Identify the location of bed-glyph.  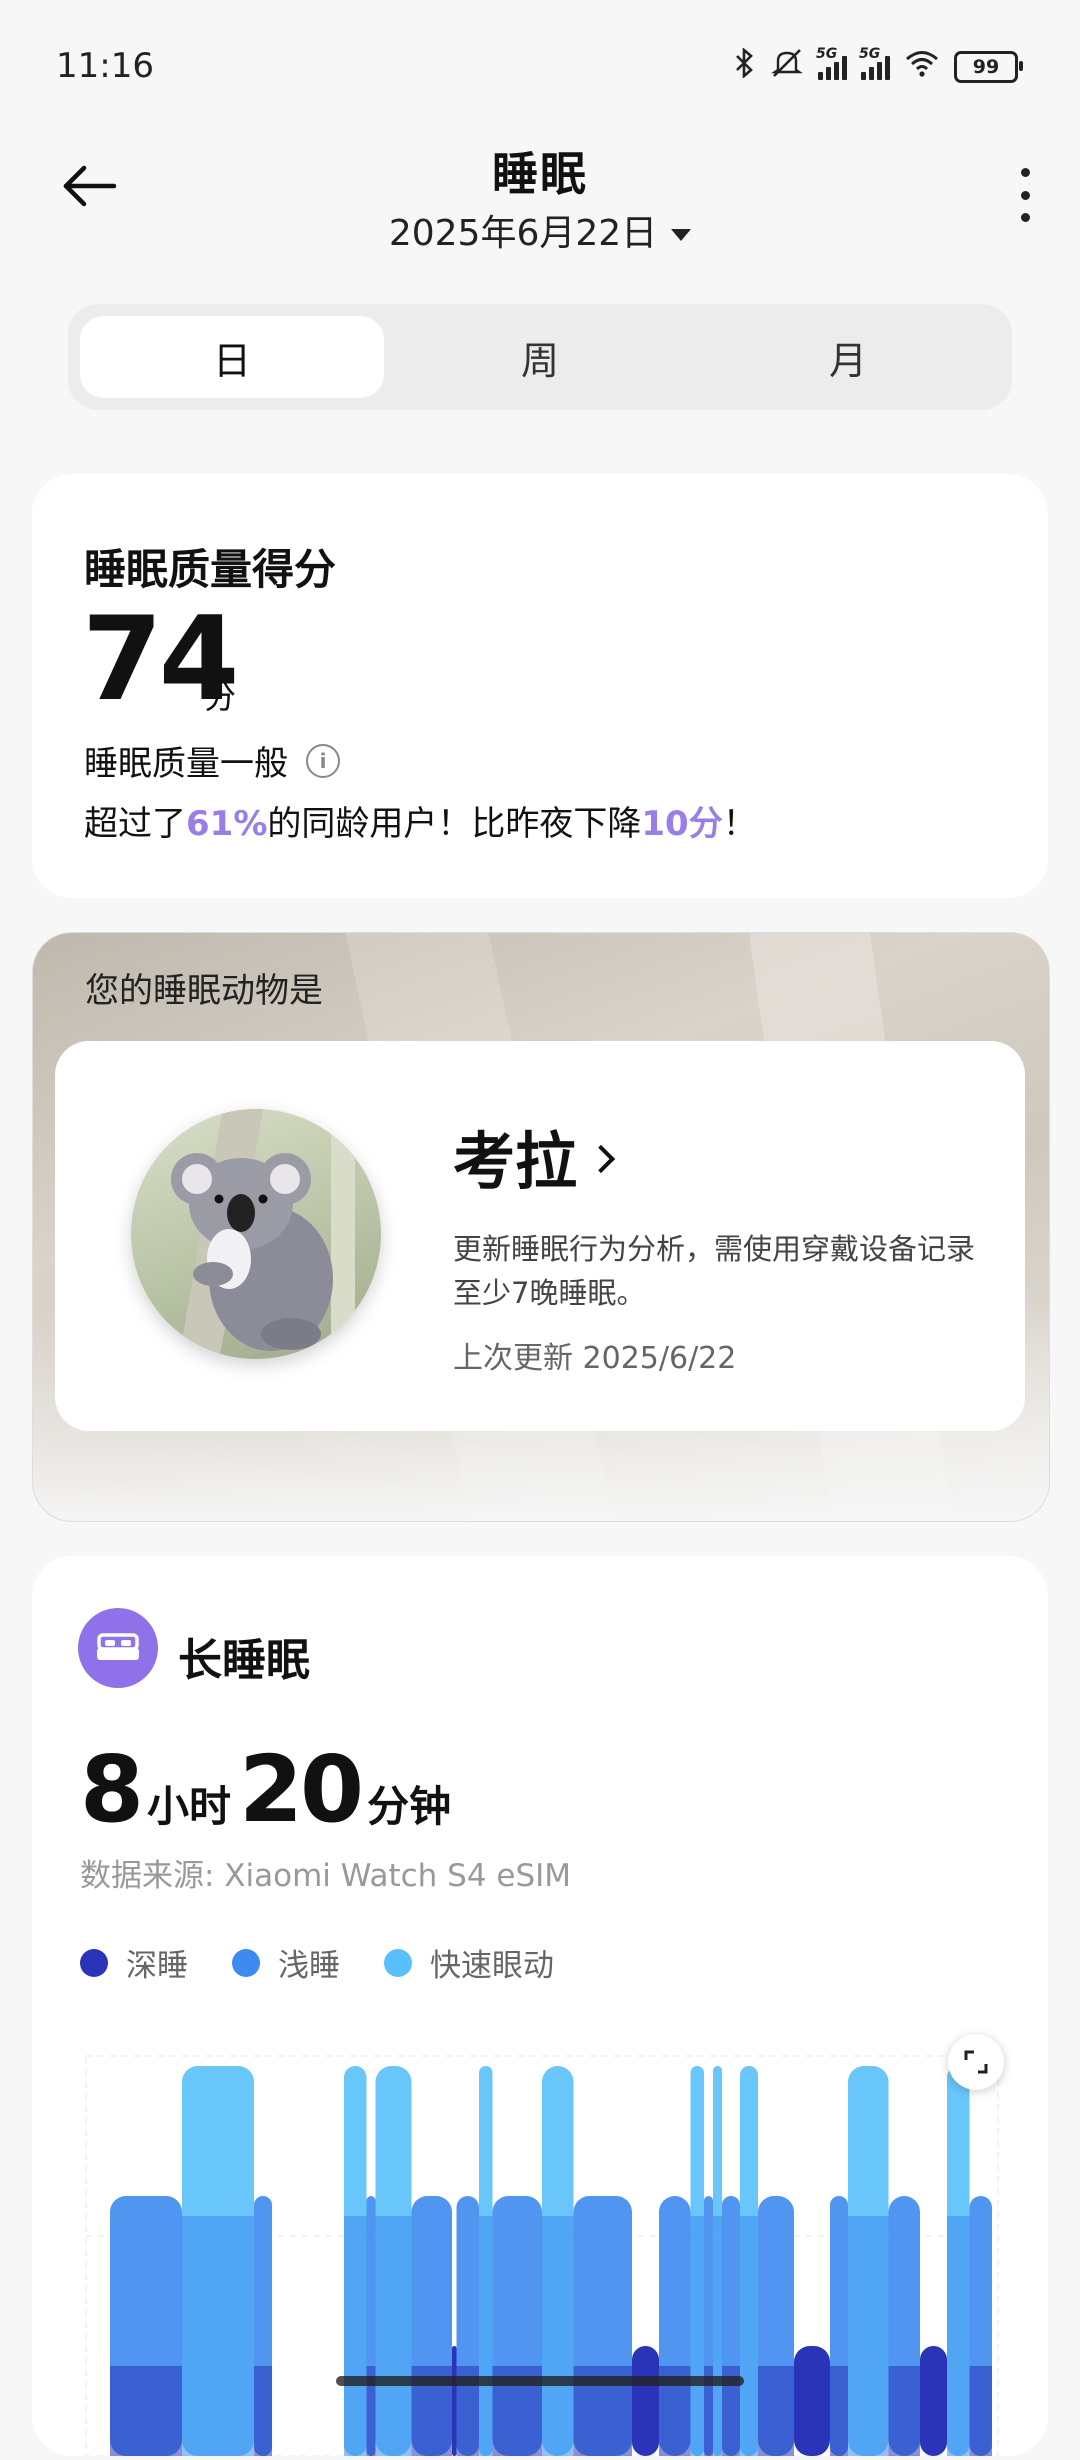
(118, 1646).